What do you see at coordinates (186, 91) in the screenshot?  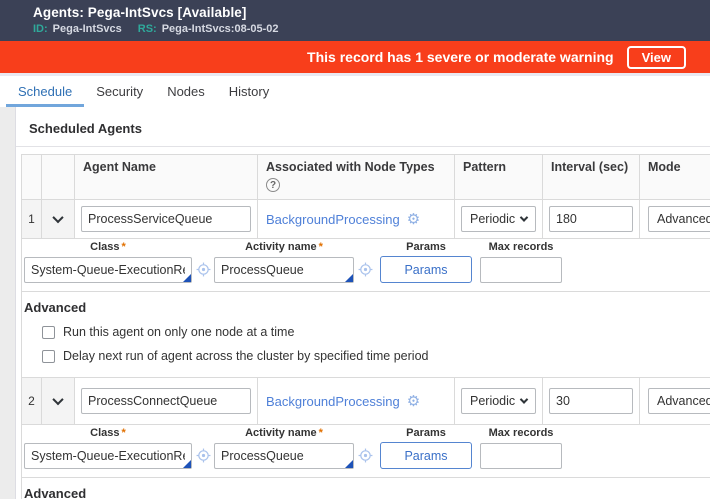 I see `tab-nodes: Nodes` at bounding box center [186, 91].